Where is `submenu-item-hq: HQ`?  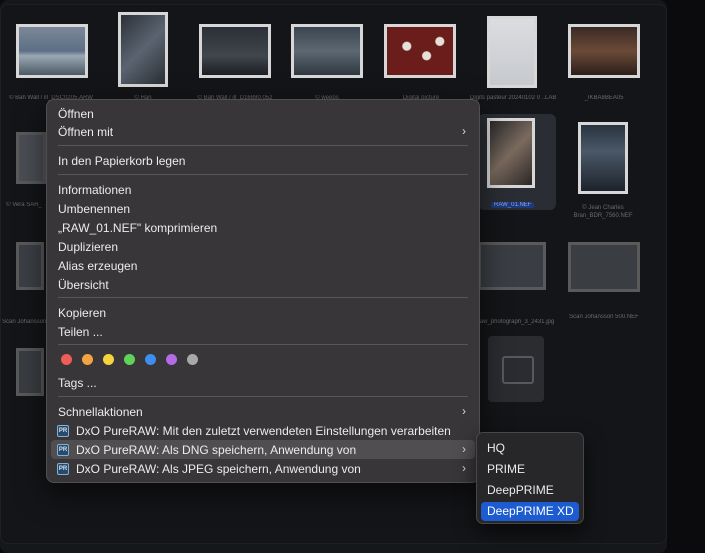
submenu-item-hq: HQ is located at coordinates (496, 448).